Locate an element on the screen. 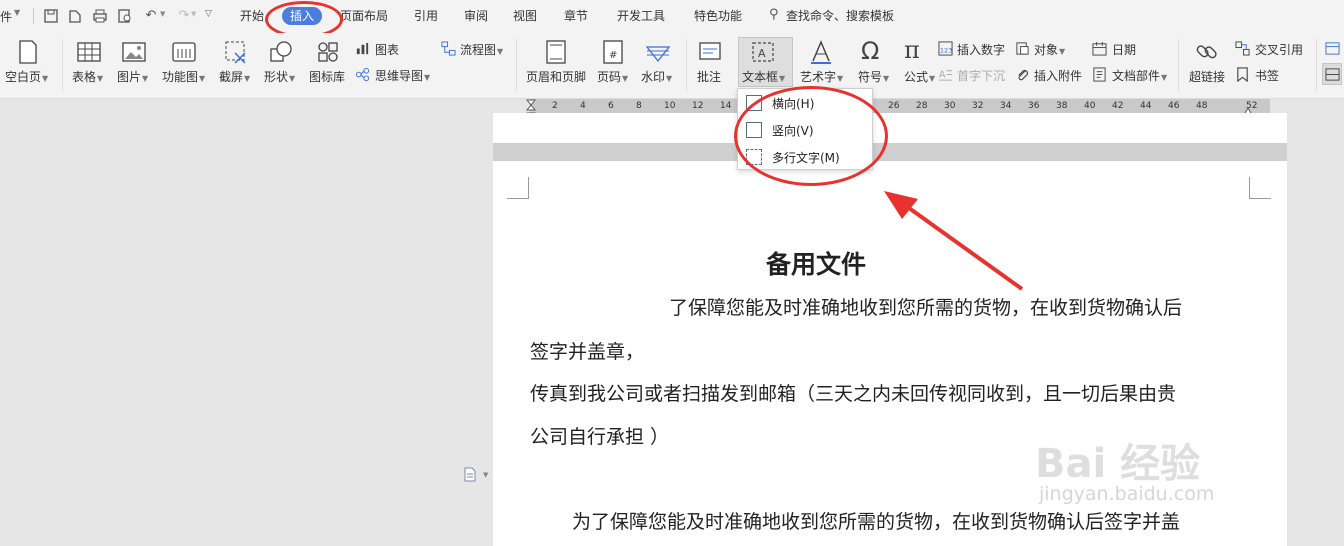  file-menu: 件 is located at coordinates (6, 16).